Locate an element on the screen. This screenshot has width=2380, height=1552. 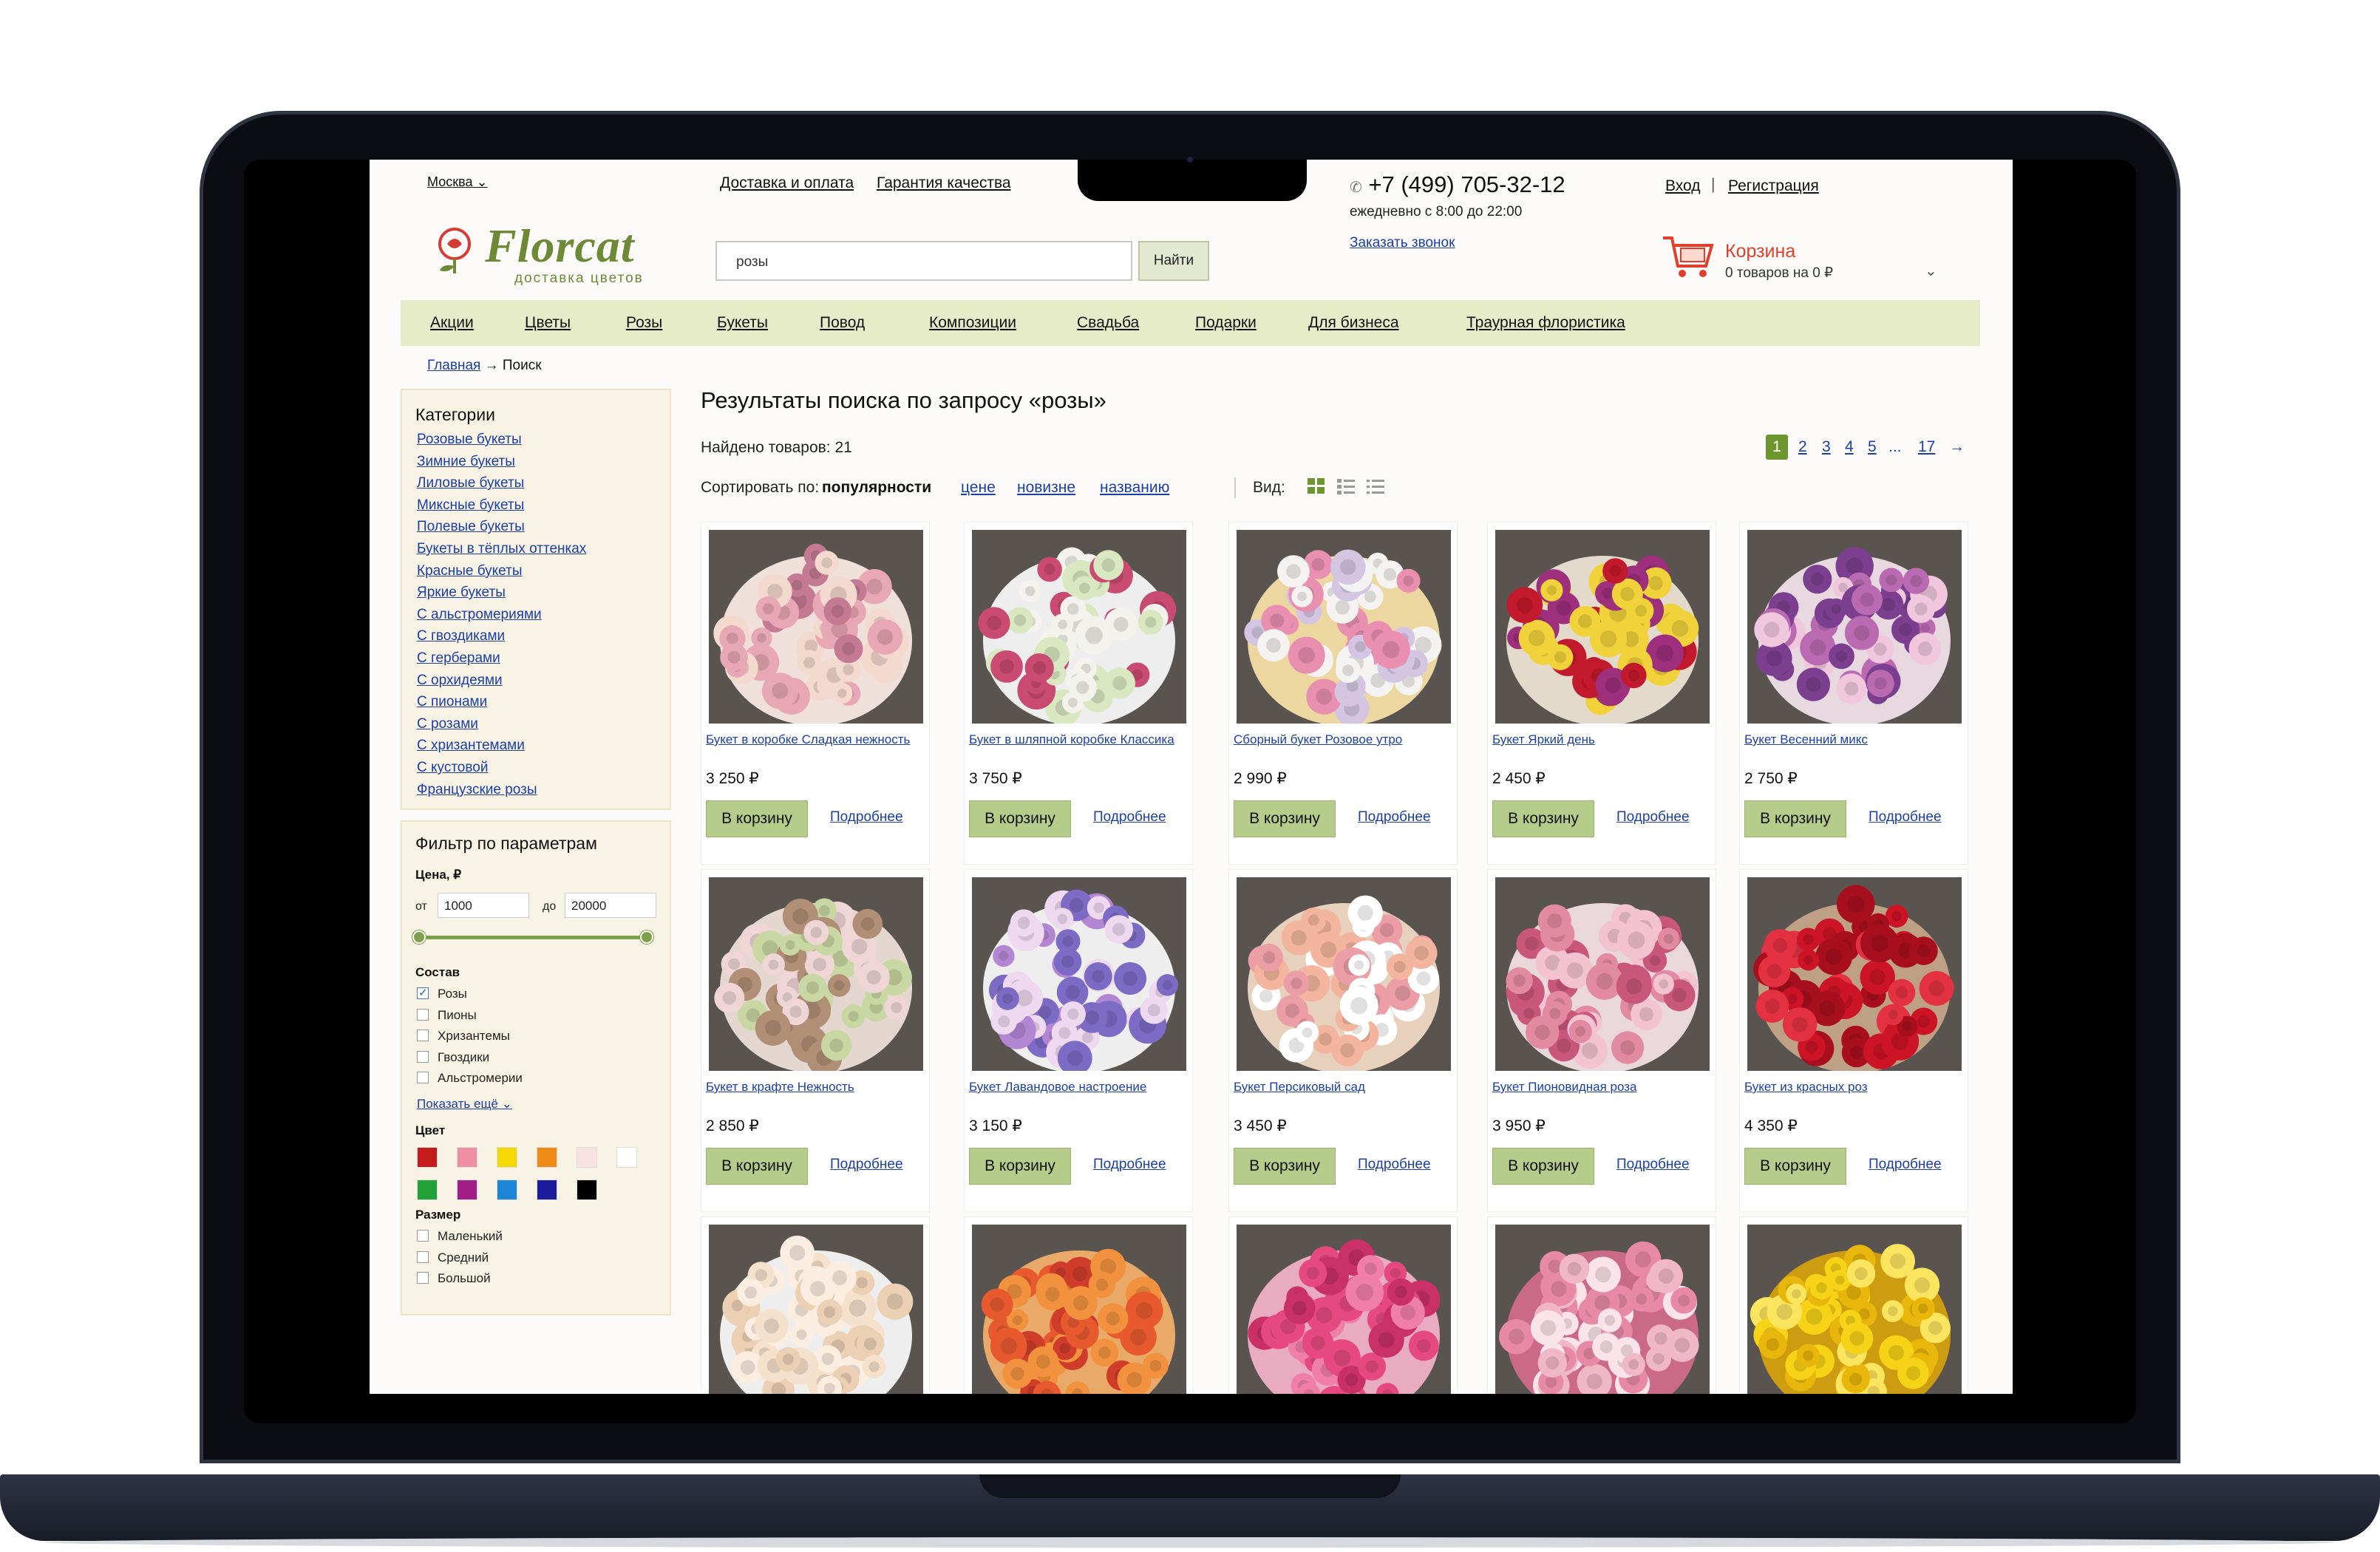
product-name-link: Букет Яркий день is located at coordinates (1543, 740).